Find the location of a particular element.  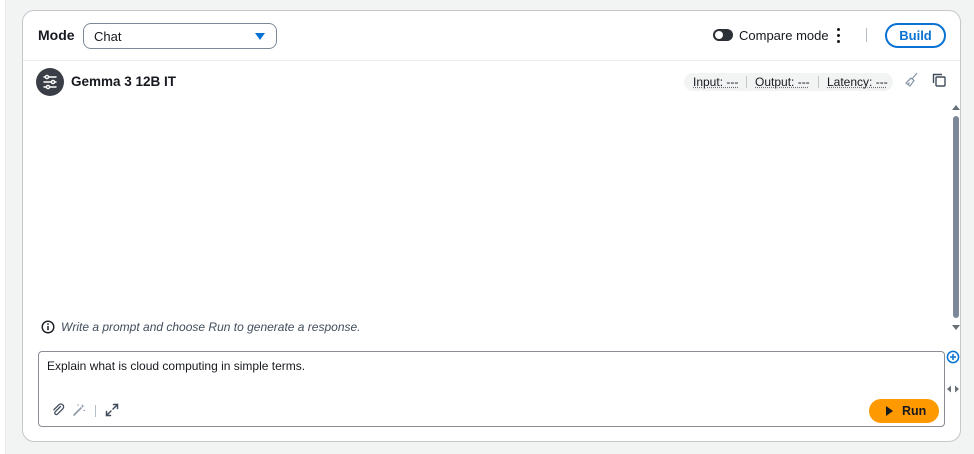

paperclip-icon is located at coordinates (58, 410).